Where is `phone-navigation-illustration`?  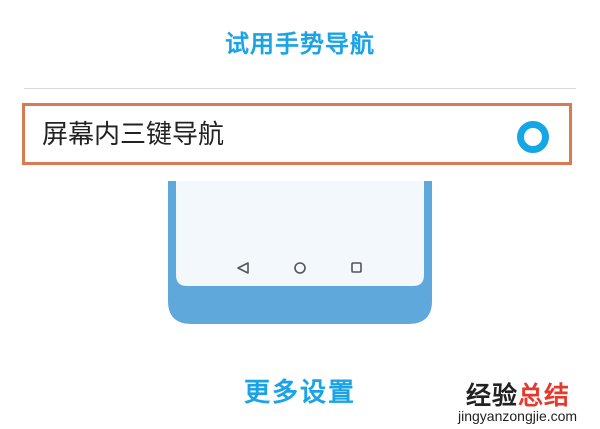
phone-navigation-illustration is located at coordinates (300, 252).